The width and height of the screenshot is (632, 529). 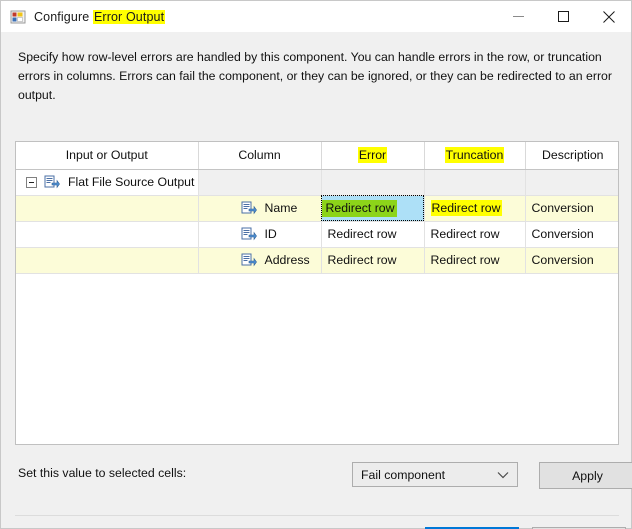 What do you see at coordinates (359, 208) in the screenshot?
I see `cell-error-label: Redirect row` at bounding box center [359, 208].